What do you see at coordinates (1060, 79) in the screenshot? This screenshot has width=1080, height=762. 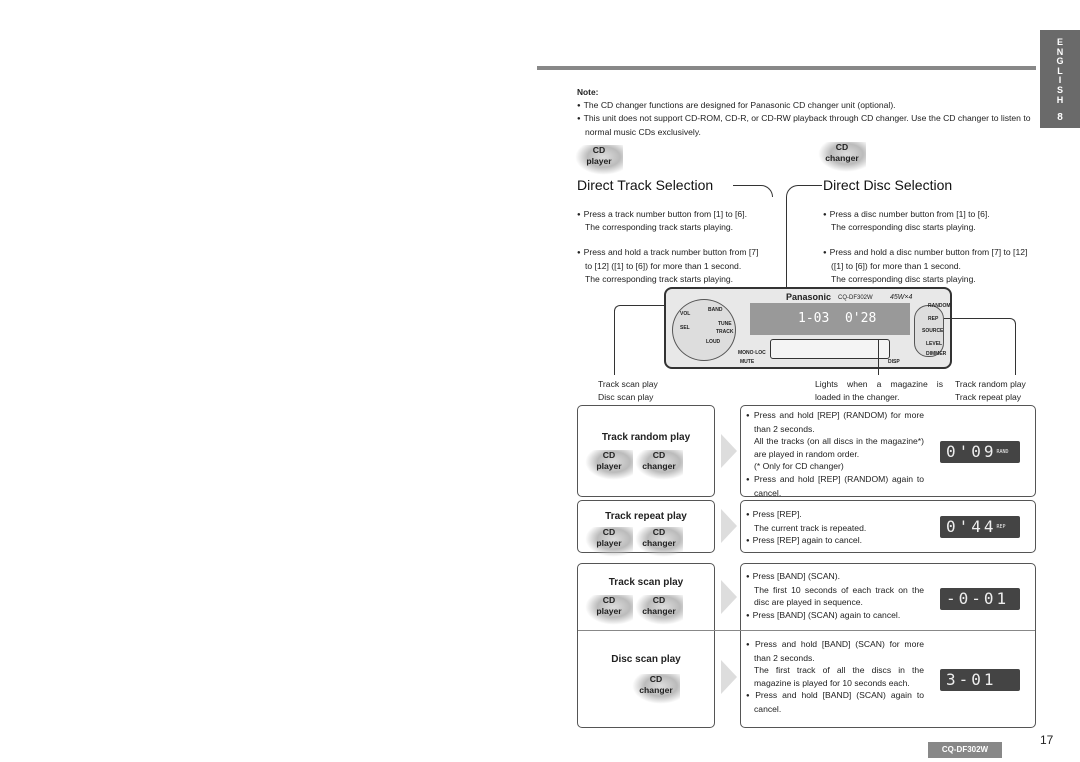 I see `language-tab: ENGLISH 8` at bounding box center [1060, 79].